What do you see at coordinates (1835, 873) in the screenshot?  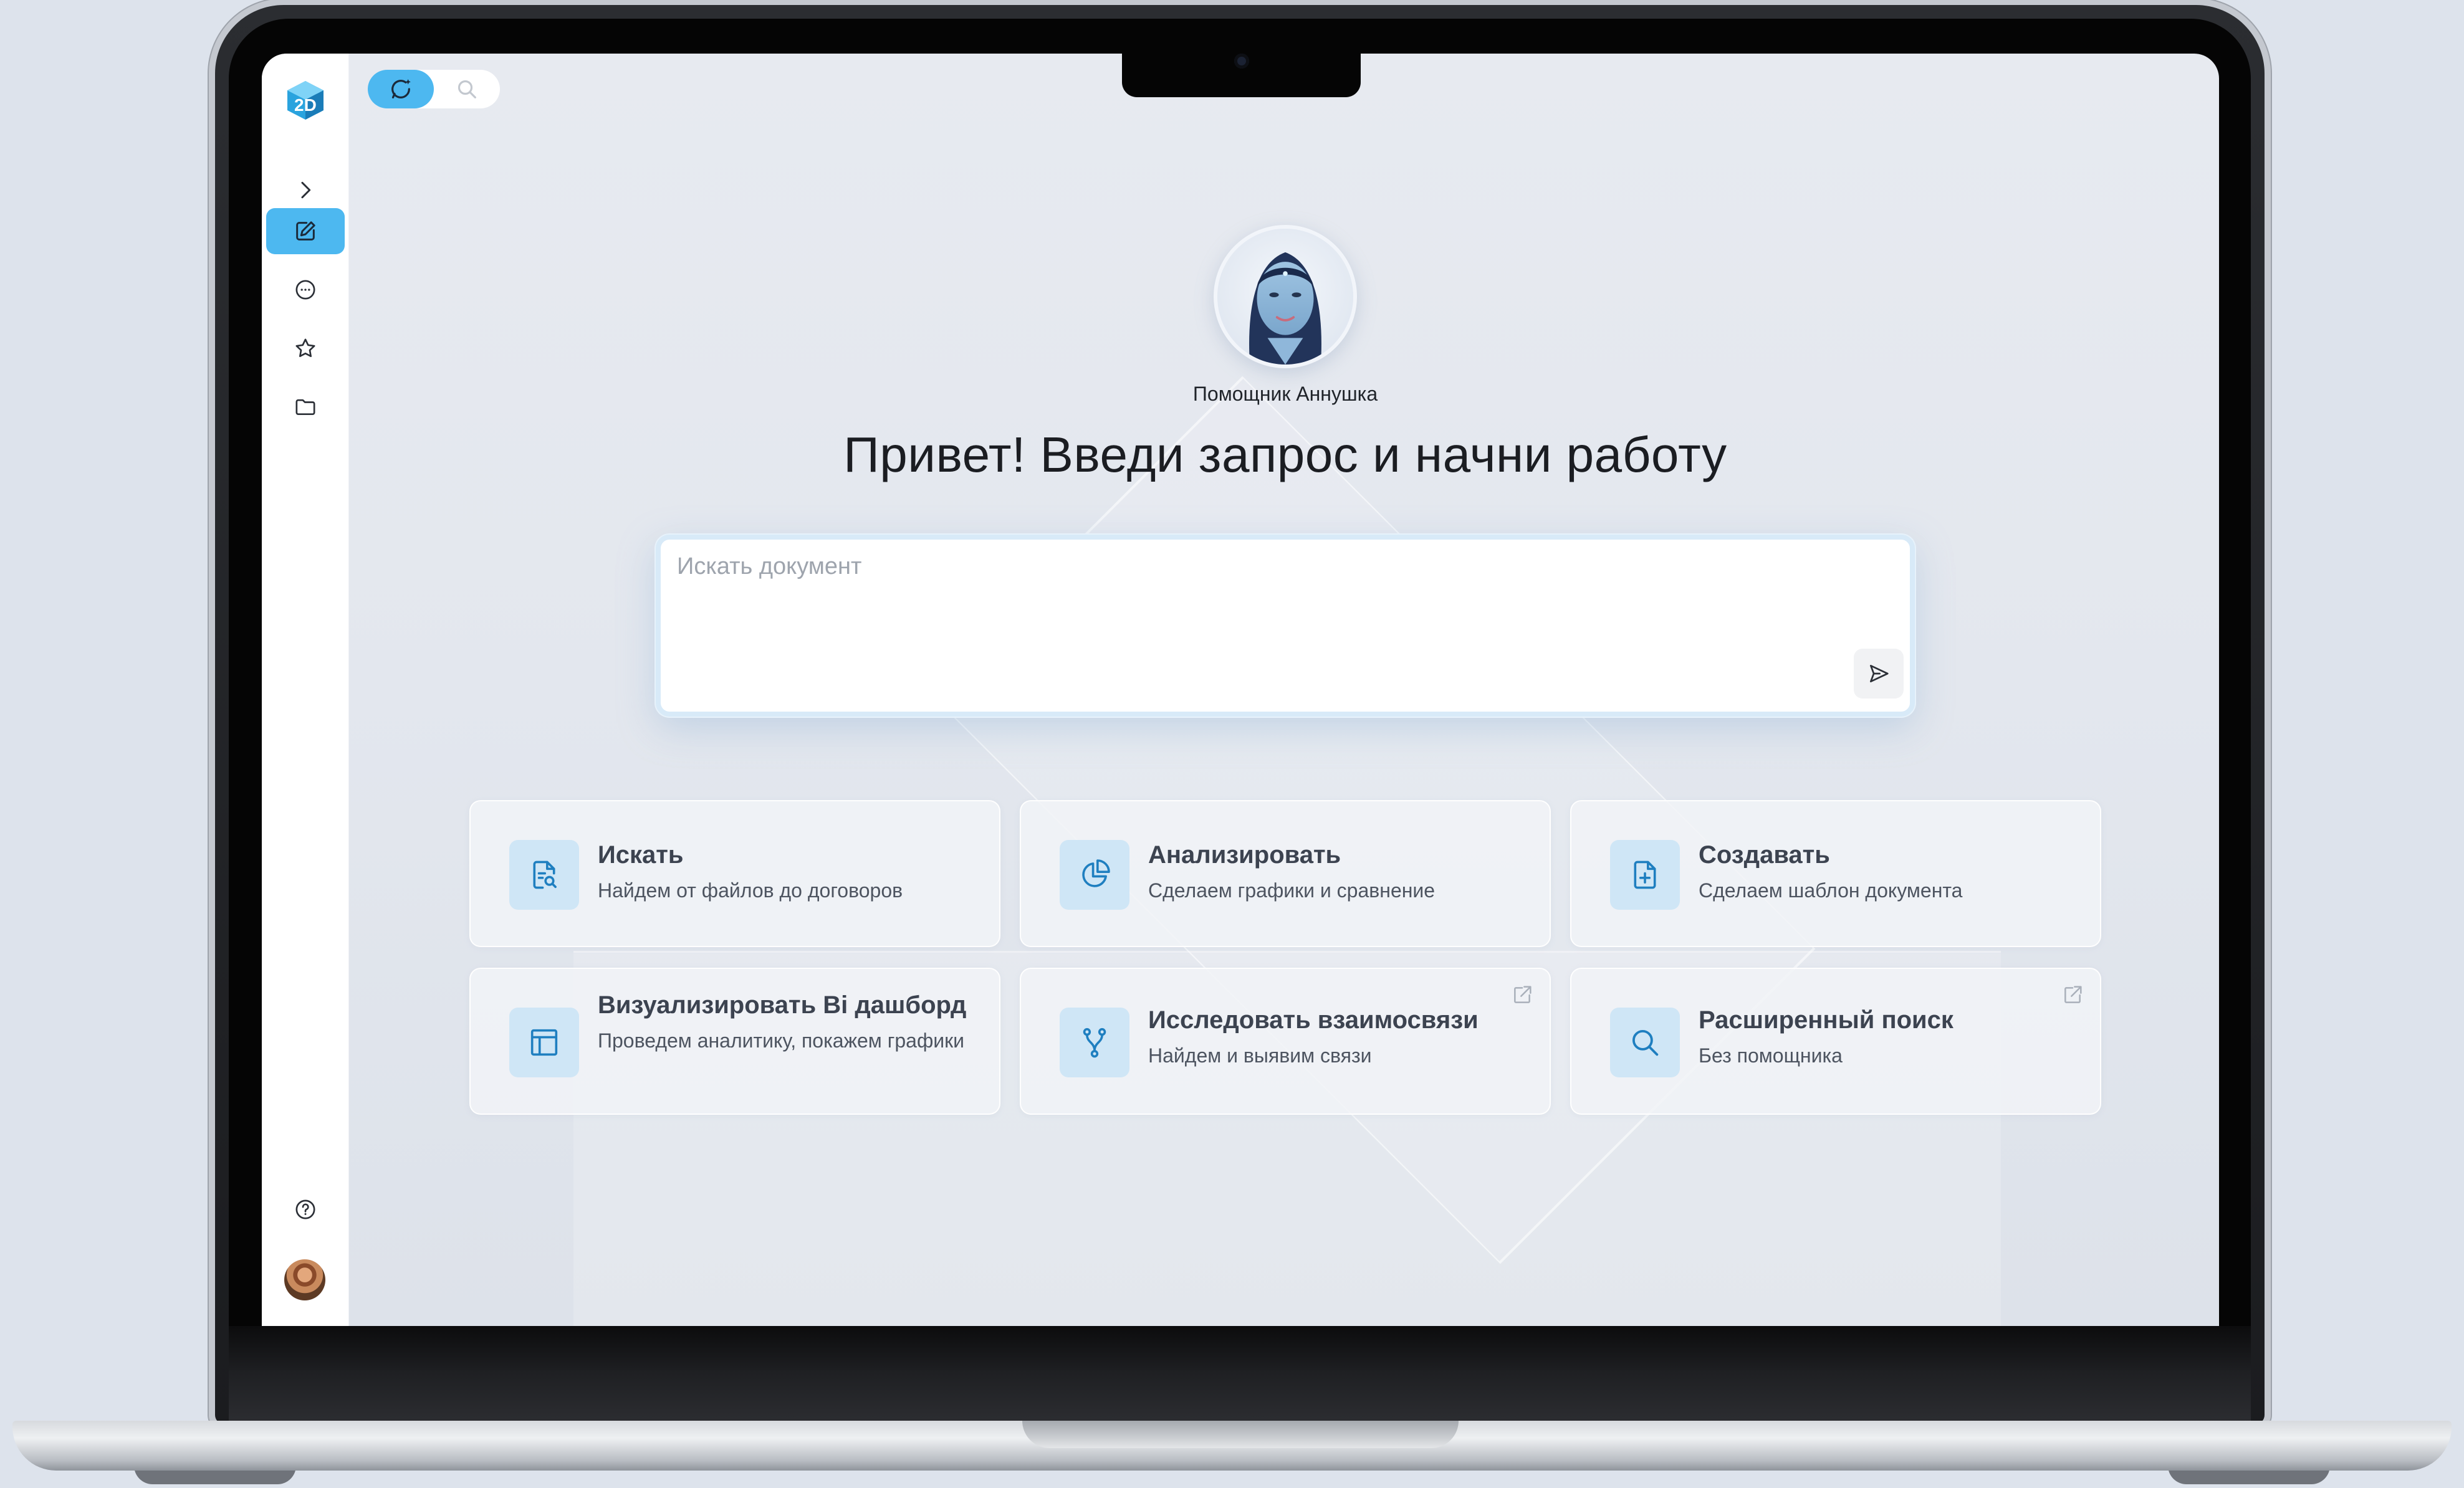 I see `action-card-create: Создавать Сделаем шаблон документа` at bounding box center [1835, 873].